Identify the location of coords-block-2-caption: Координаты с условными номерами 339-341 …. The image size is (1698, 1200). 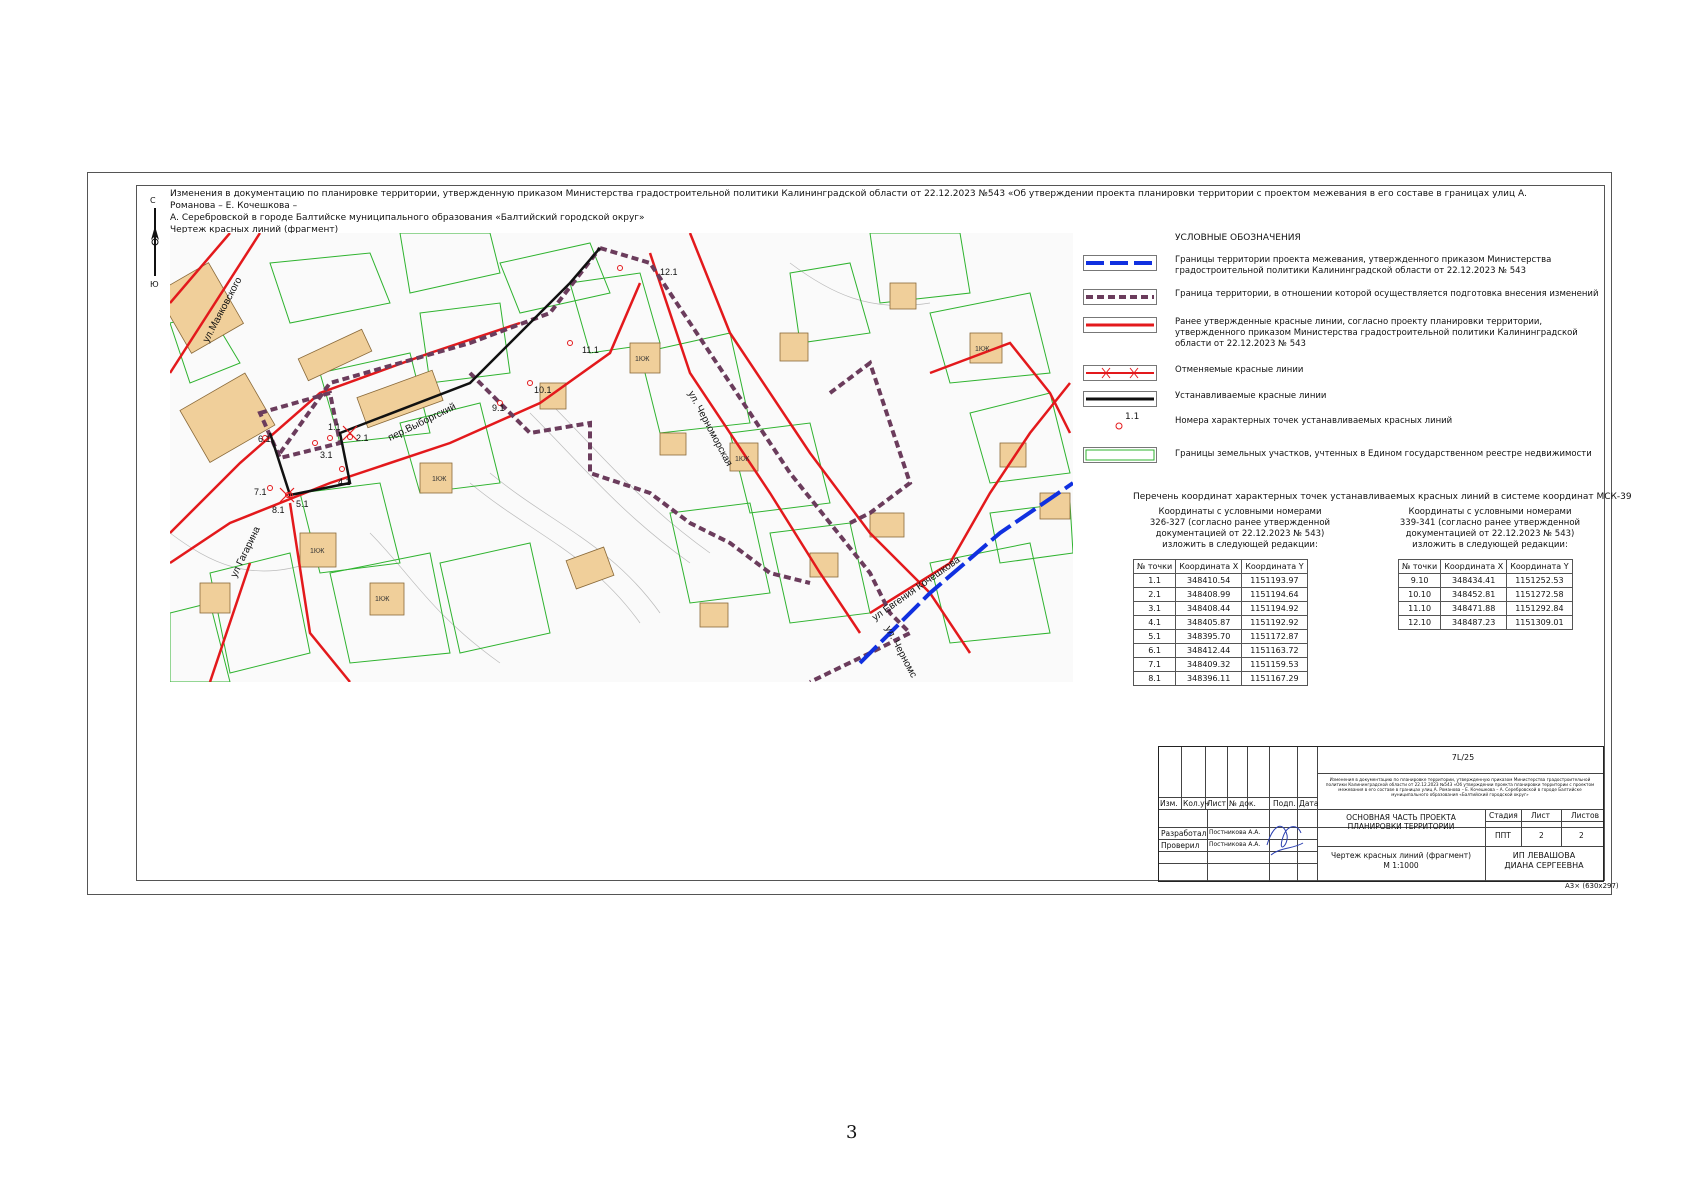
(1490, 528).